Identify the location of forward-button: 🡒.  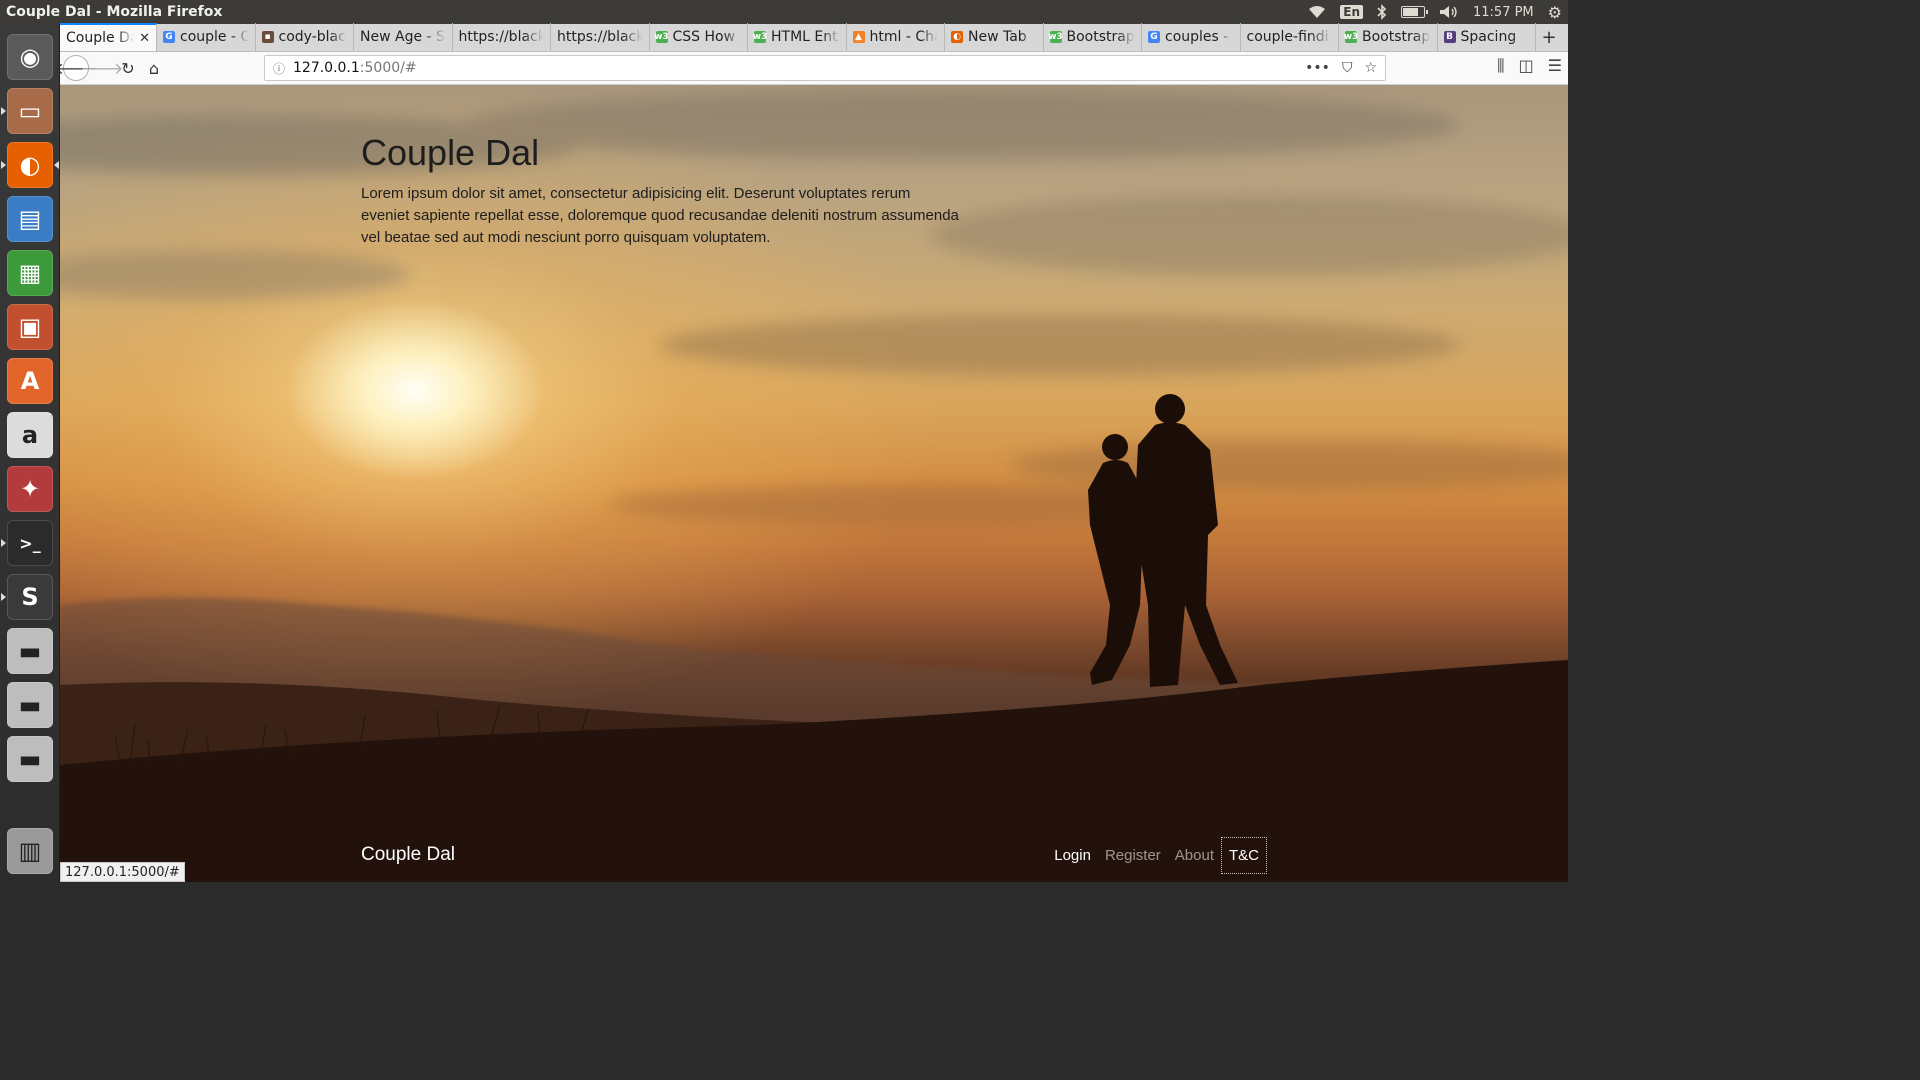
(102, 68).